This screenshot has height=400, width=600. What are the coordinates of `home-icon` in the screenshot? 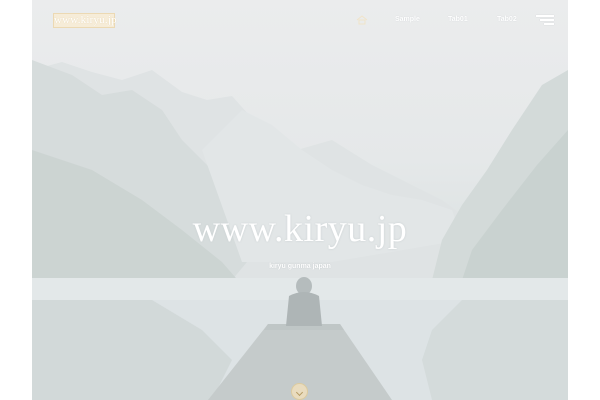 It's located at (362, 20).